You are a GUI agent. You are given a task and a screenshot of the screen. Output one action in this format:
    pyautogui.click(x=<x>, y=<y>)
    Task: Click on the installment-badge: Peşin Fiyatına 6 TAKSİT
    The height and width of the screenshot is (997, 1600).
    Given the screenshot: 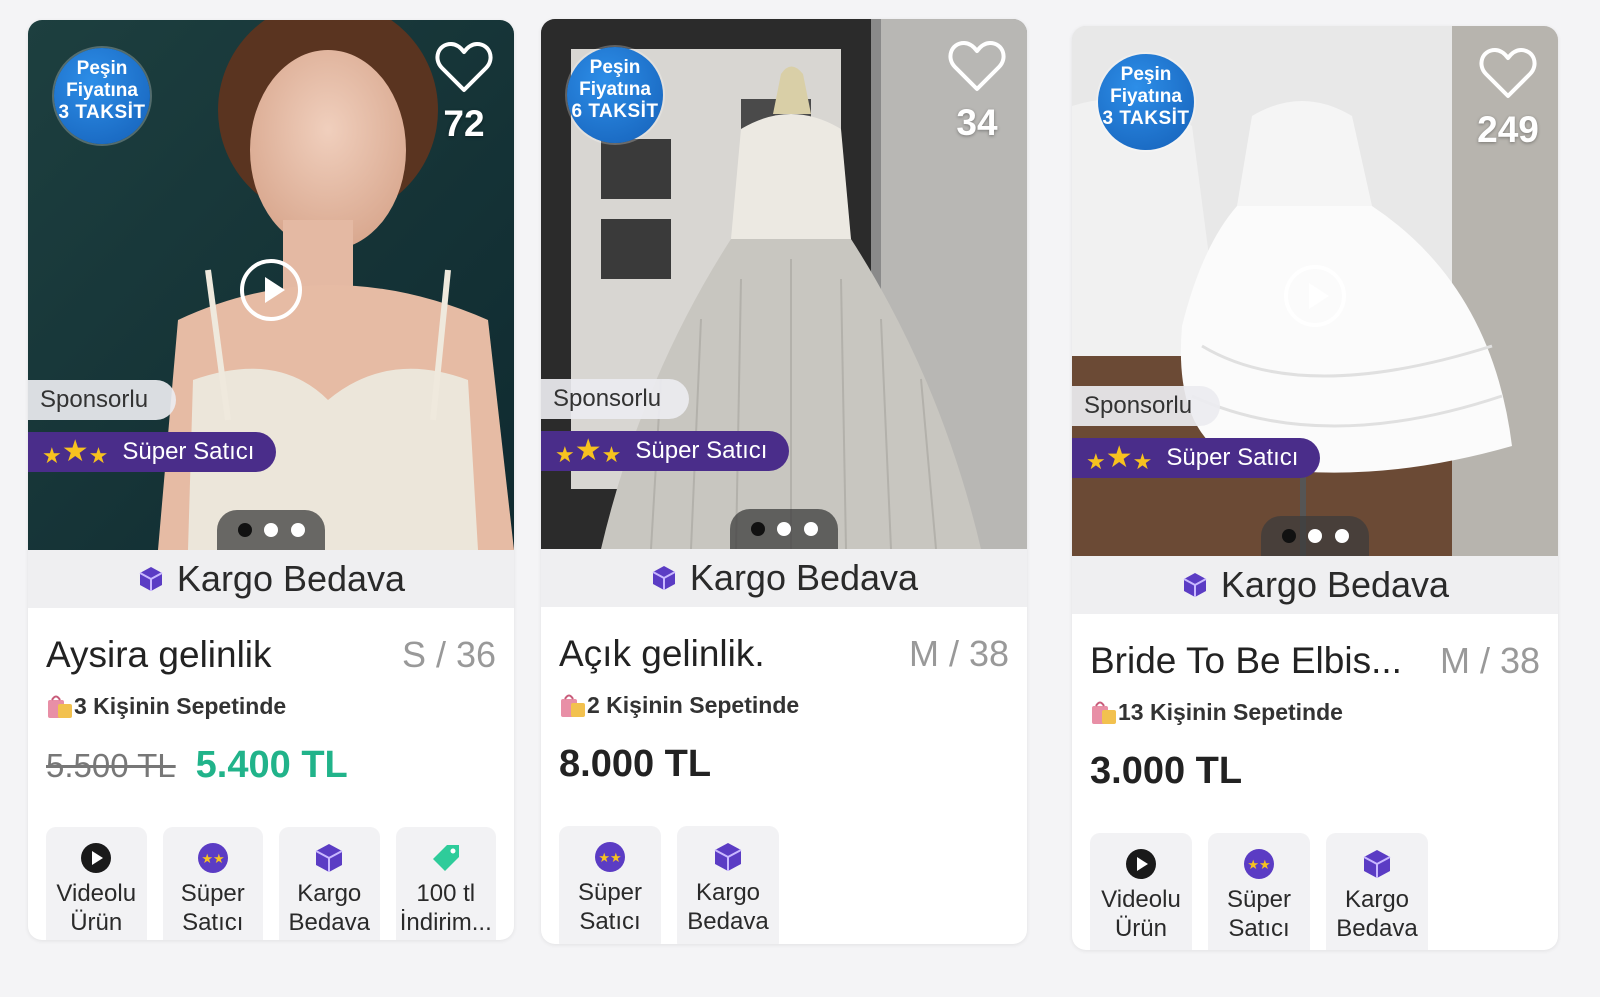 What is the action you would take?
    pyautogui.click(x=615, y=95)
    